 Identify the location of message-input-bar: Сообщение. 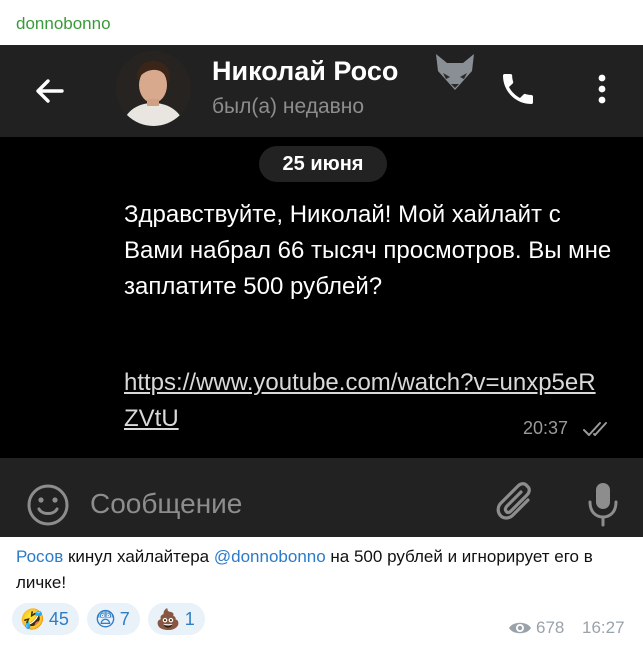
(321, 497).